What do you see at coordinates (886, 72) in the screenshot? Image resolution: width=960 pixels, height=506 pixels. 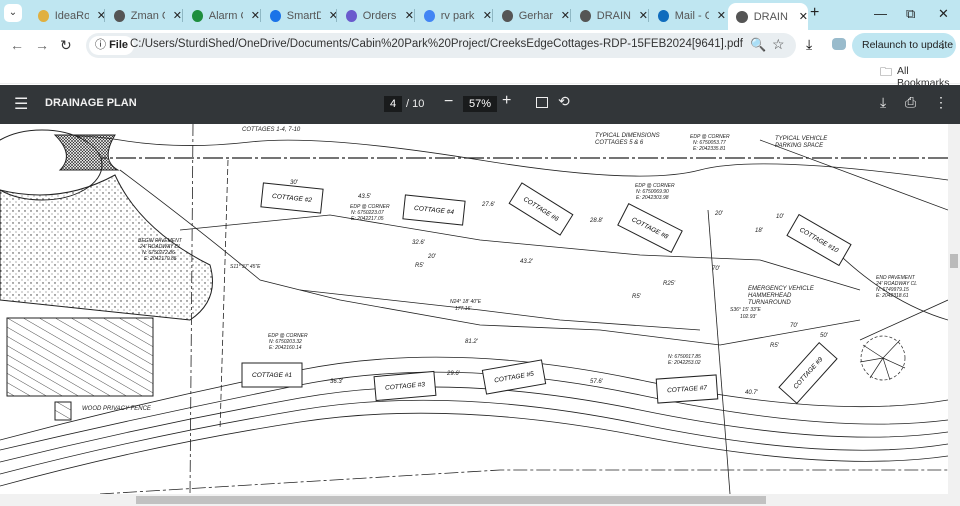 I see `folder-icon: 🗀` at bounding box center [886, 72].